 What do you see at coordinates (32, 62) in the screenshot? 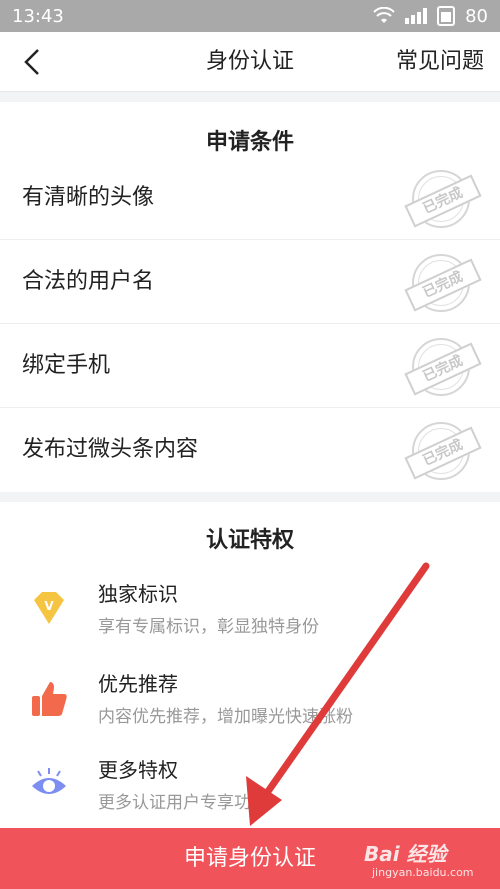
I see `back-icon` at bounding box center [32, 62].